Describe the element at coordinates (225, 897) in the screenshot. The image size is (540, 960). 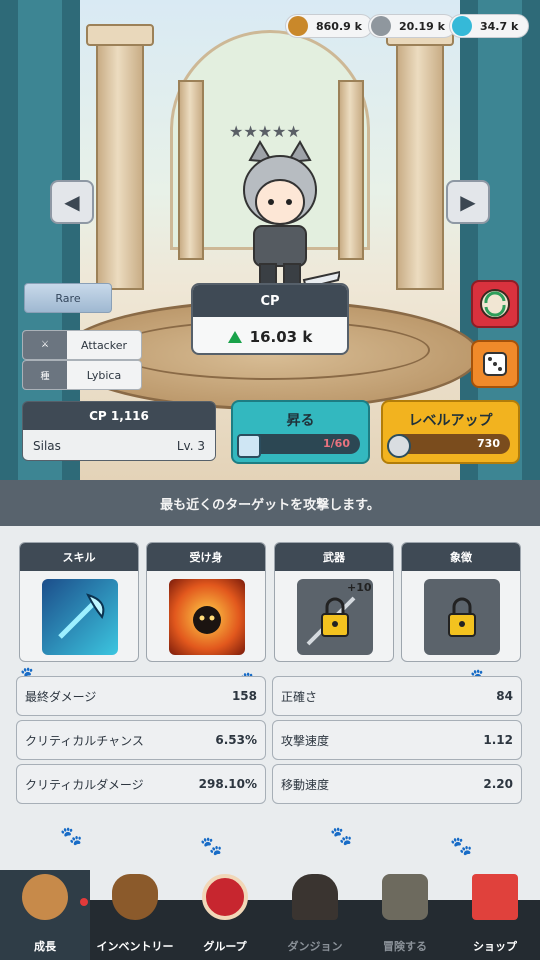
I see `circle-arrow-icon` at that location.